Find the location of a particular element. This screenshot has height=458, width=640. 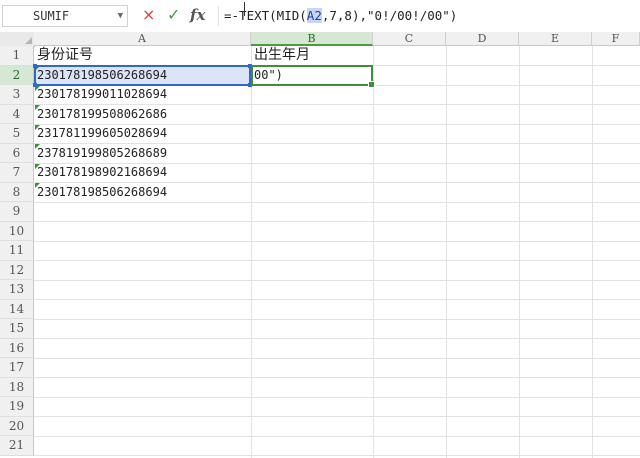

formula-part-args: ,7,8),"0!/00!/00") is located at coordinates (389, 15).